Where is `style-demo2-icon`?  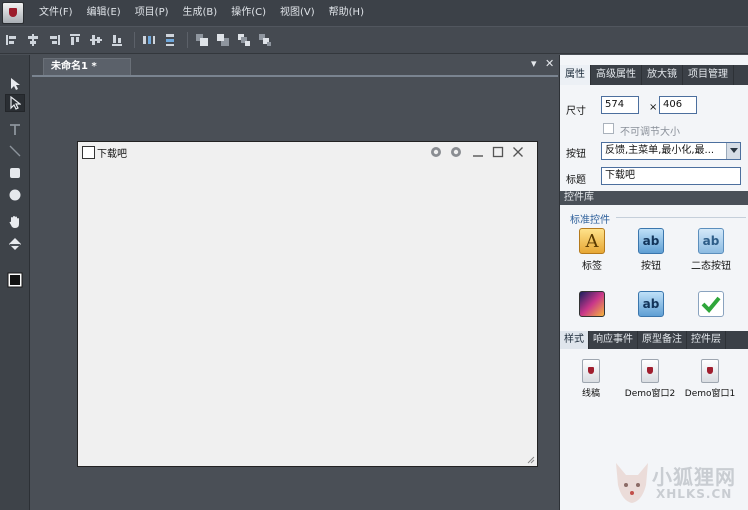 style-demo2-icon is located at coordinates (650, 371).